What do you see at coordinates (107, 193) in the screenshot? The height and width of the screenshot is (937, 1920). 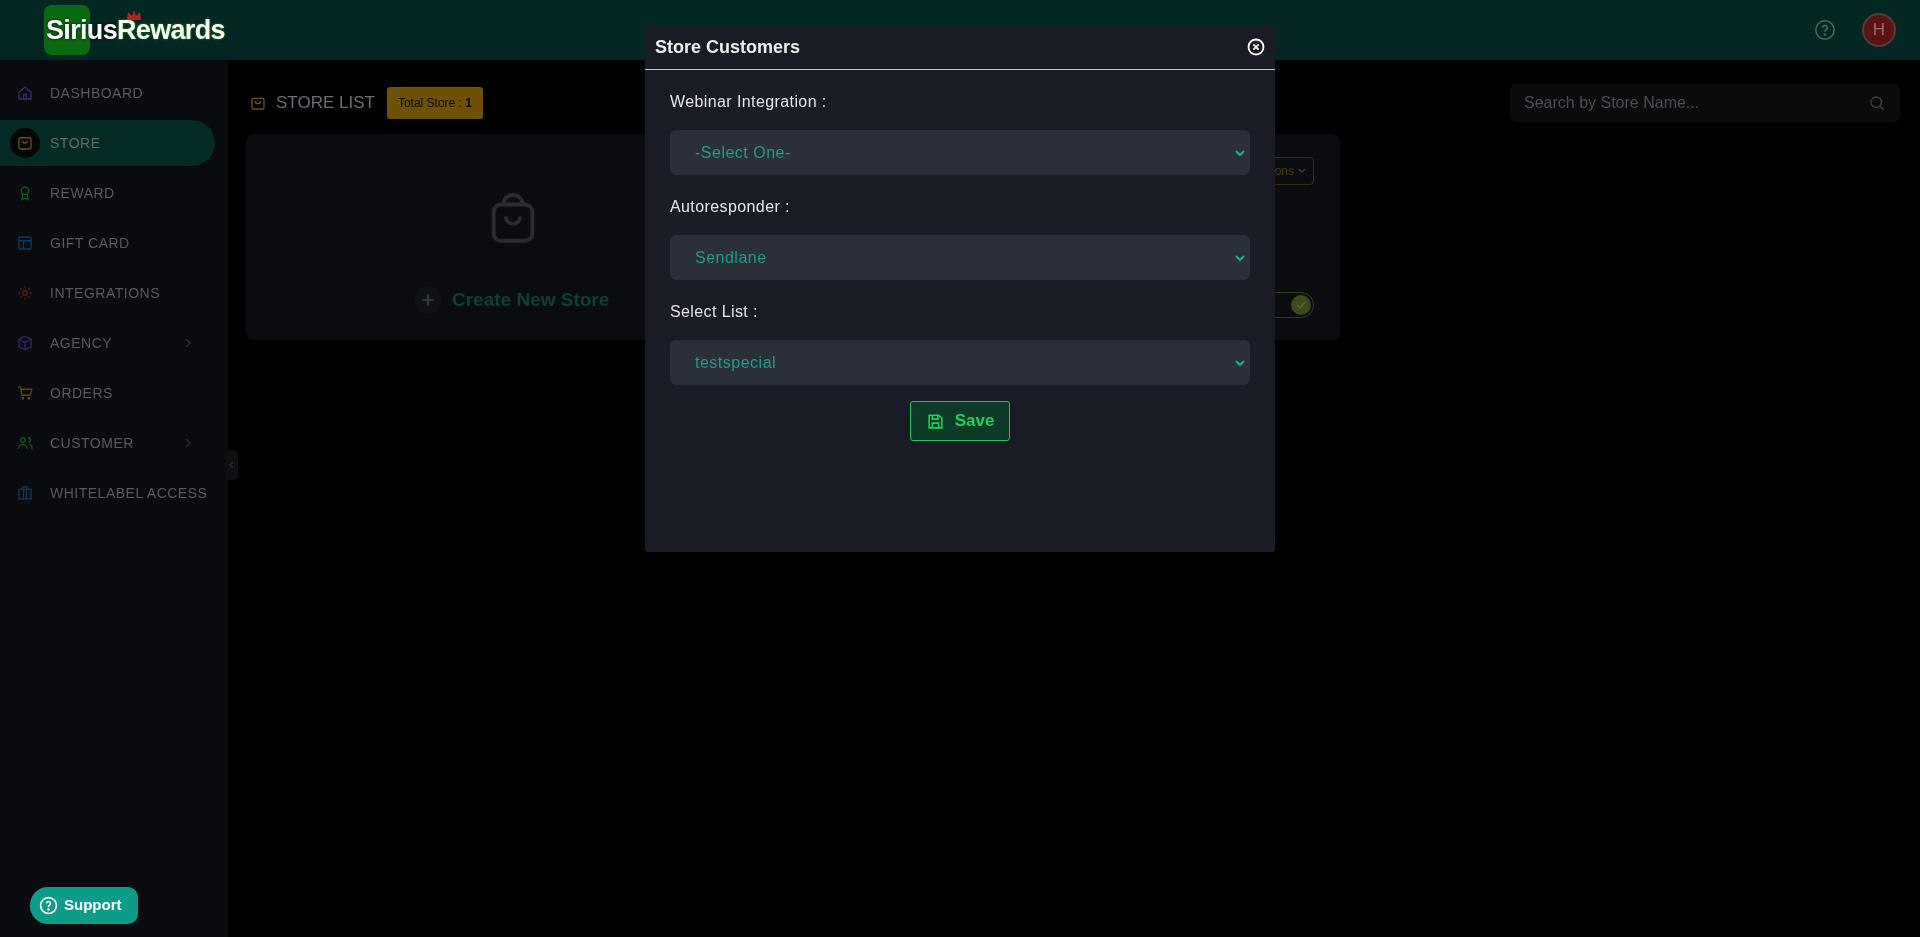 I see `sidebar-item: REWARD` at bounding box center [107, 193].